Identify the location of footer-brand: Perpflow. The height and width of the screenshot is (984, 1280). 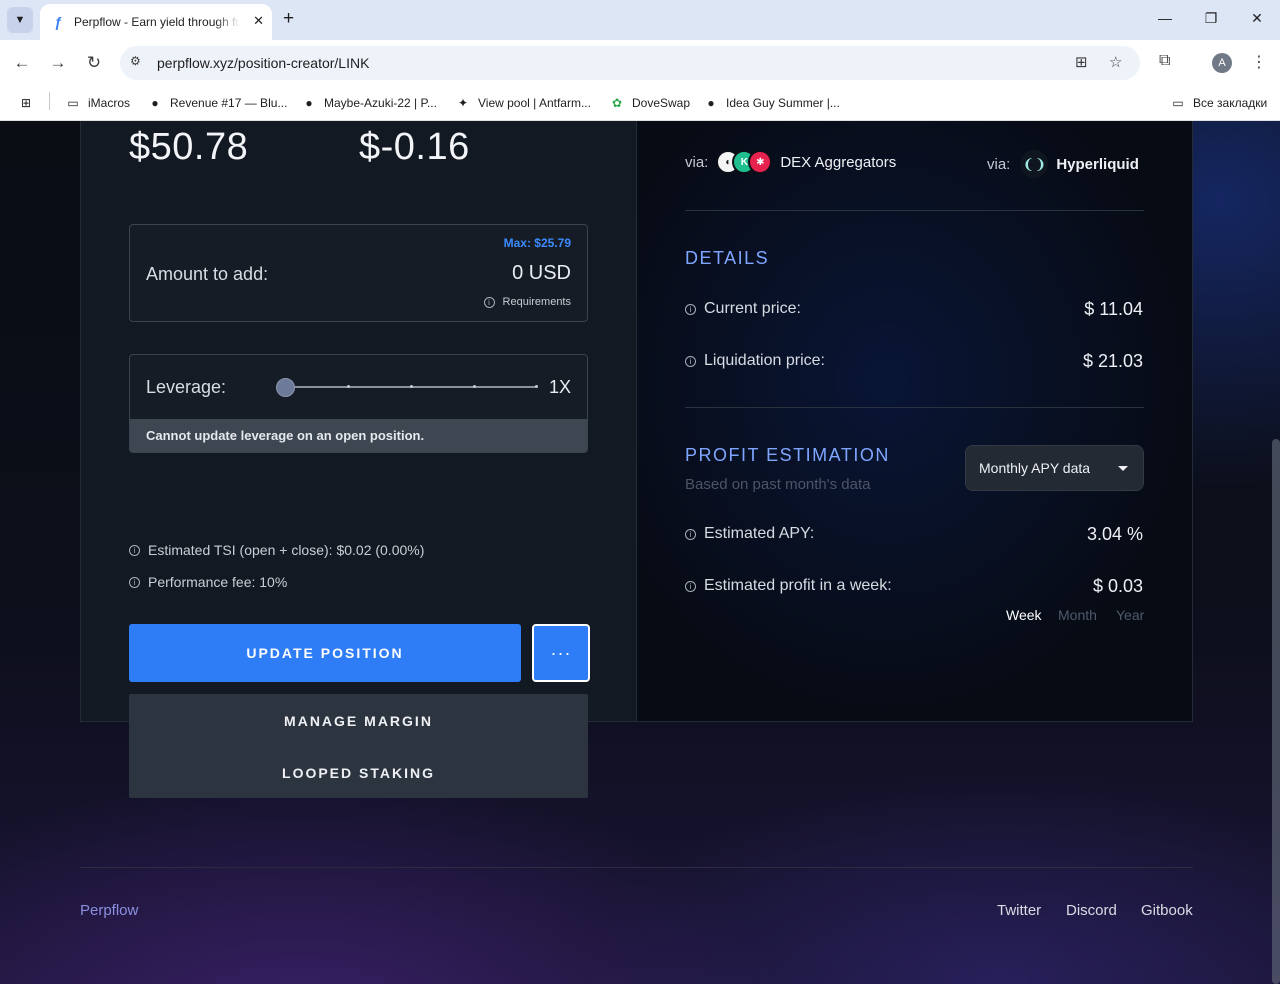
(109, 910).